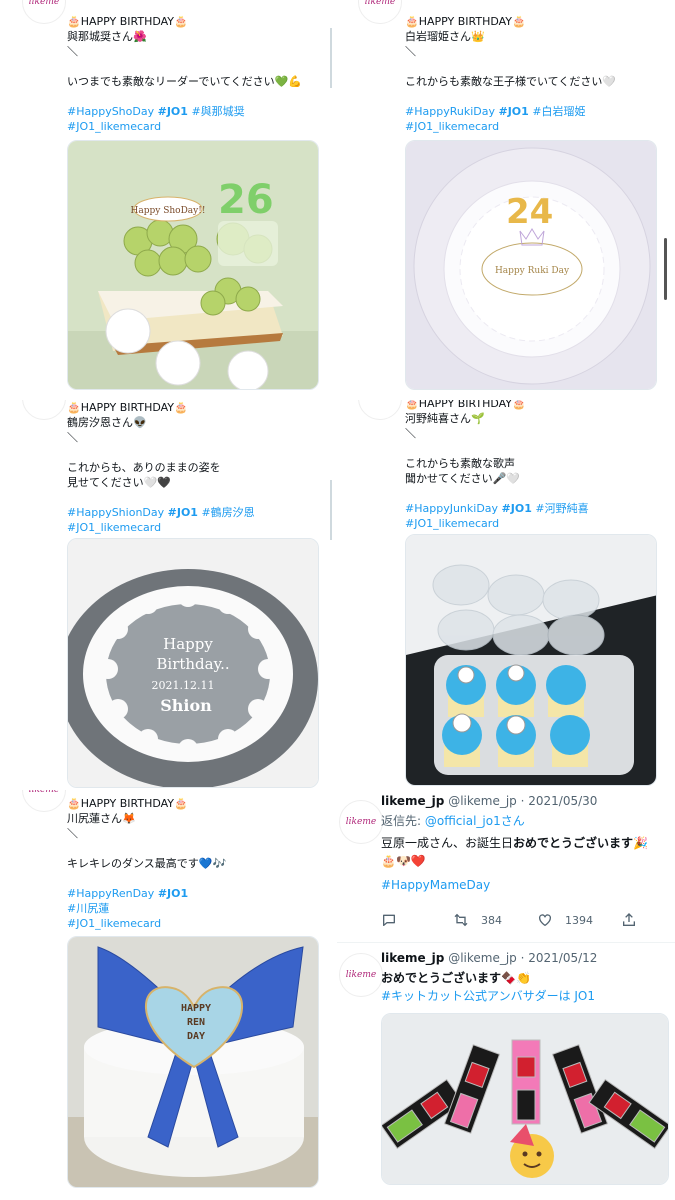 The image size is (675, 1200). What do you see at coordinates (147, 863) in the screenshot?
I see `message: キレキレのダンス最高です💙🎶` at bounding box center [147, 863].